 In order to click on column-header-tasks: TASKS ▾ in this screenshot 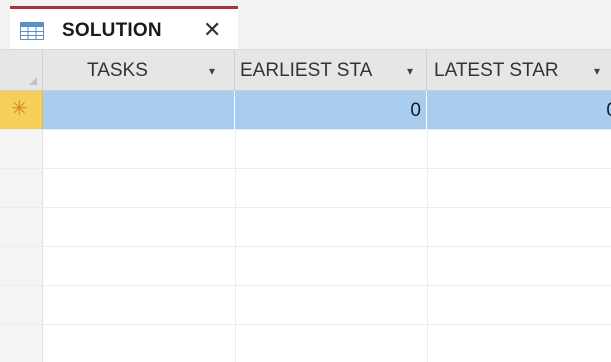, I will do `click(139, 70)`.